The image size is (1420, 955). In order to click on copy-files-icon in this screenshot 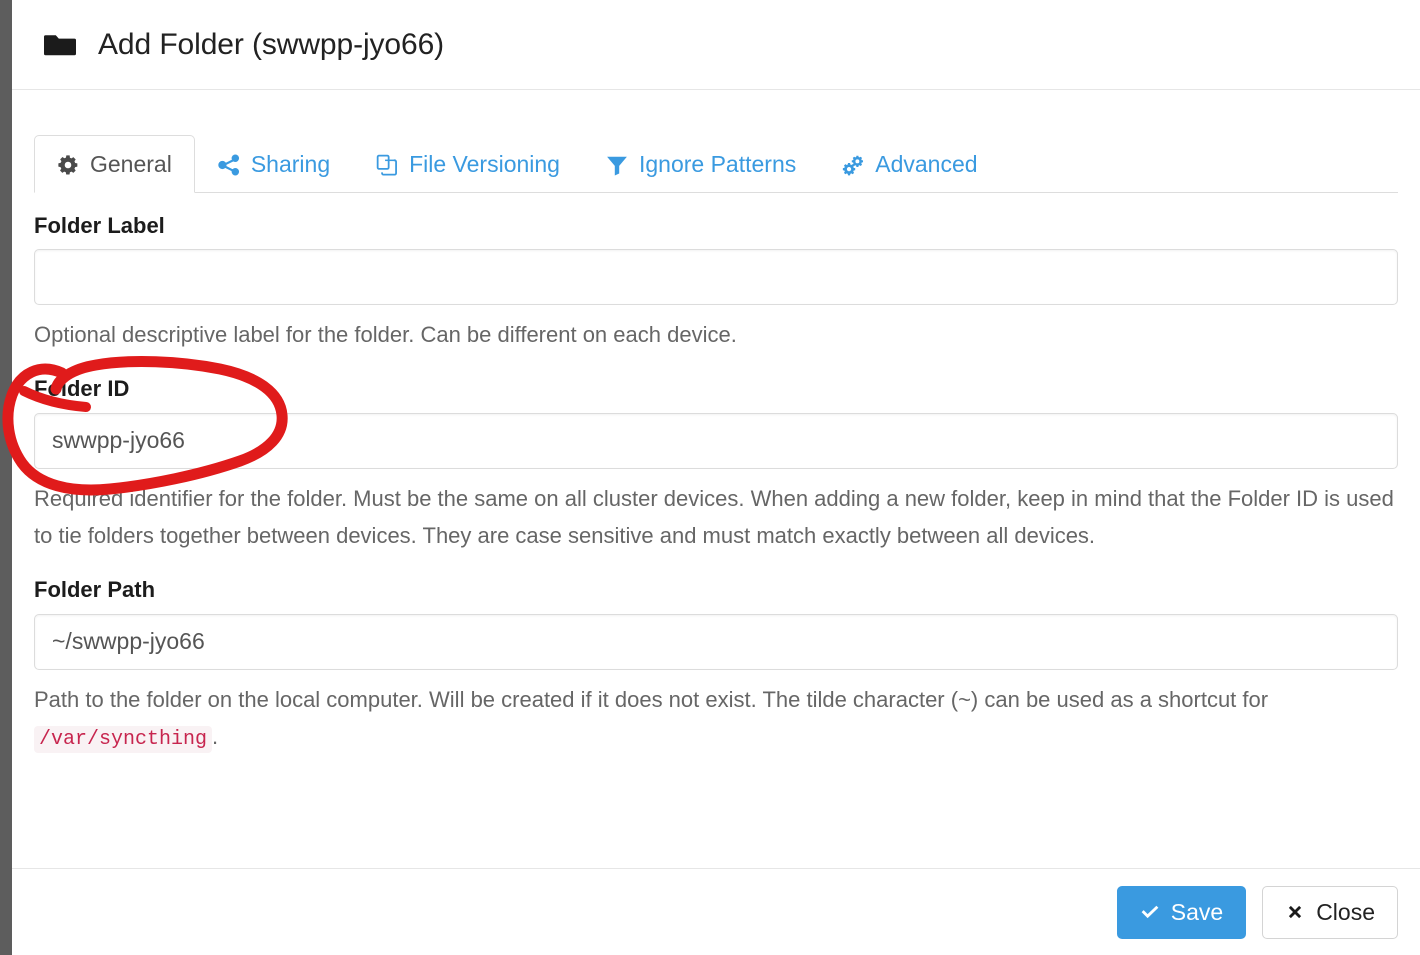, I will do `click(387, 165)`.